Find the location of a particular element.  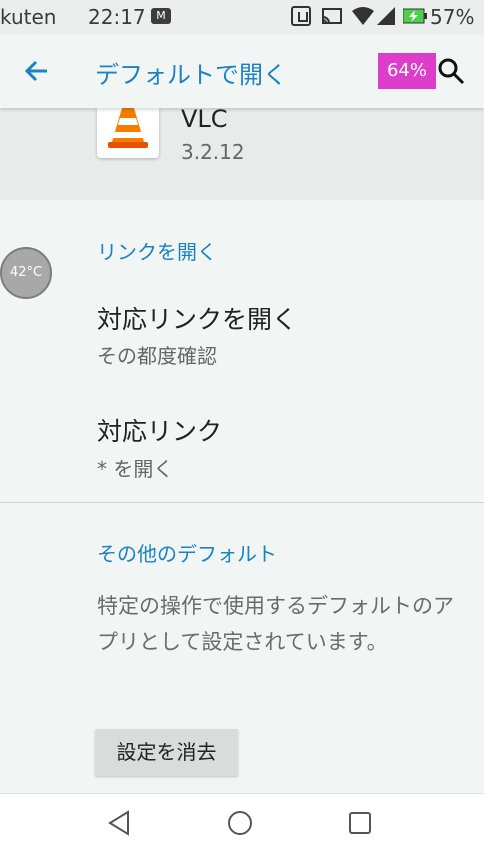

battery-charging-icon is located at coordinates (415, 16).